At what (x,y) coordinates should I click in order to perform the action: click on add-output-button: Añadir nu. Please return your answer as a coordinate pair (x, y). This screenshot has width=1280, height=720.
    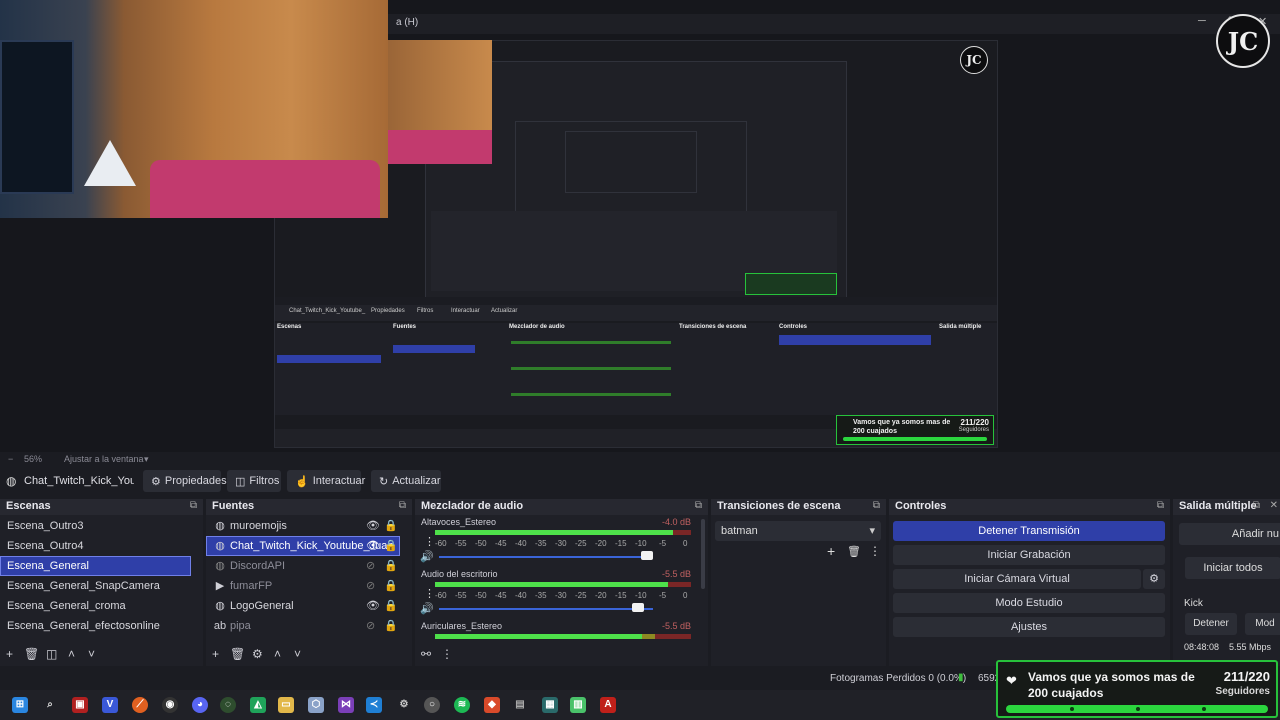
    Looking at the image, I should click on (1229, 534).